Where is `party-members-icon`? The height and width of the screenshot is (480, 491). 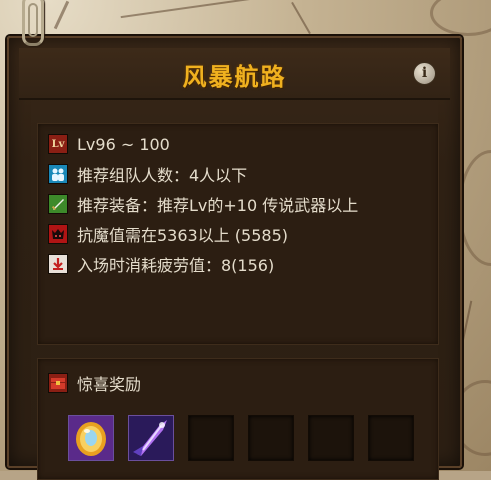 party-members-icon is located at coordinates (58, 174).